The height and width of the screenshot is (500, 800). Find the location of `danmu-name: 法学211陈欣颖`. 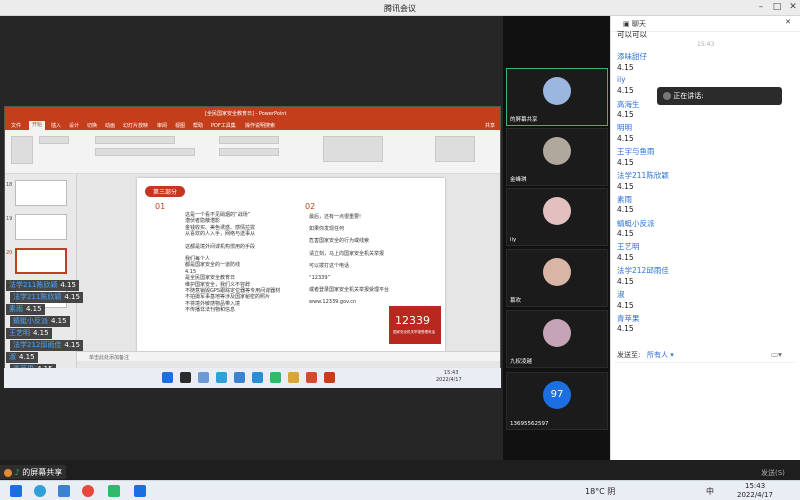

danmu-name: 法学211陈欣颖 is located at coordinates (33, 285).